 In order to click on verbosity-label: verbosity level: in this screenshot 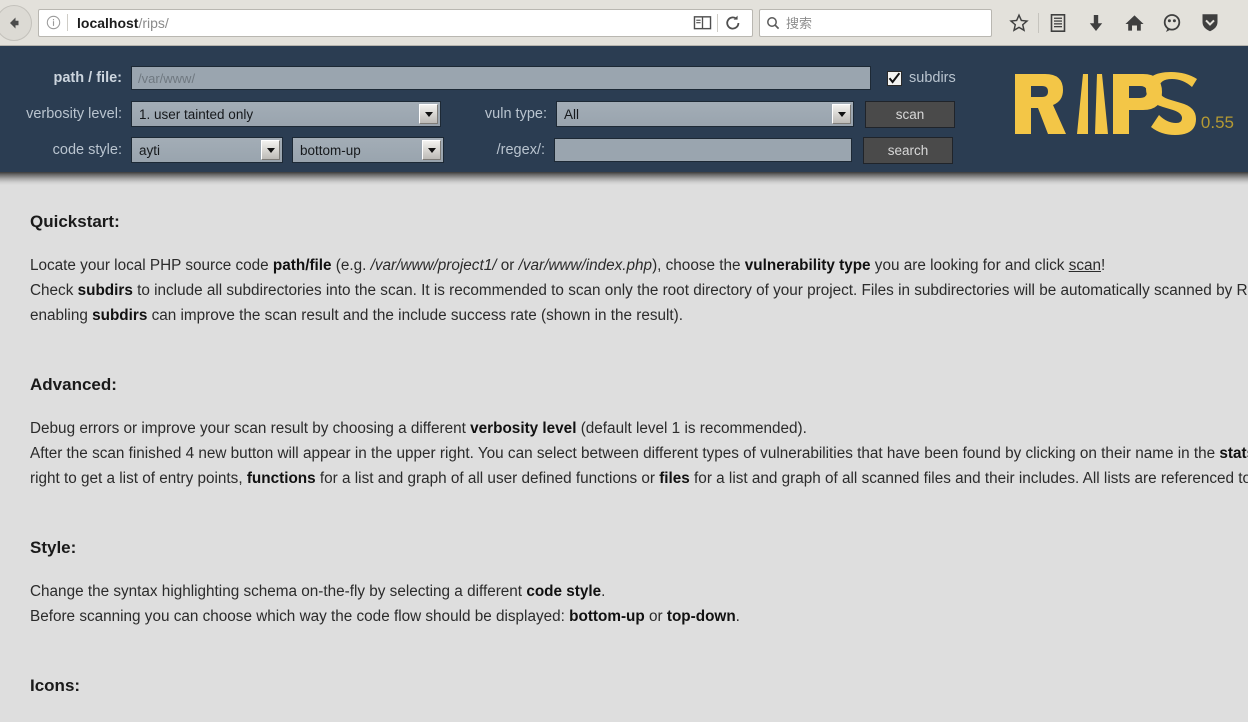, I will do `click(74, 114)`.